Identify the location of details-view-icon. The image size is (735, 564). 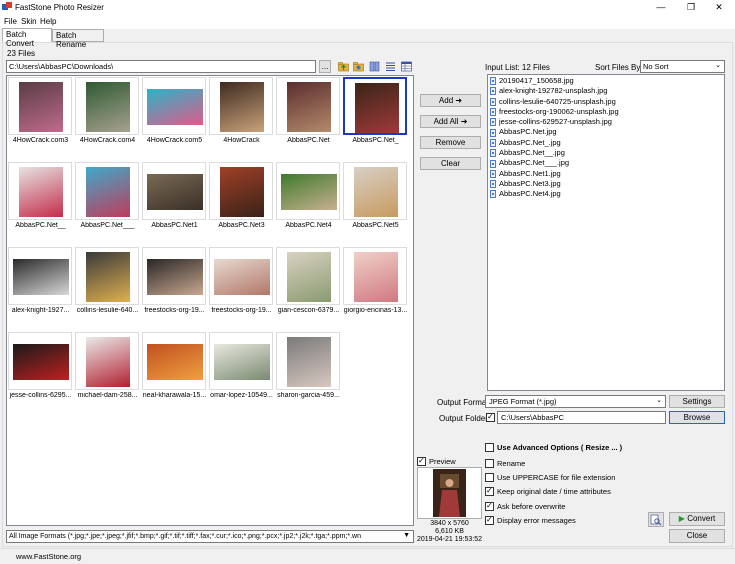
(406, 66).